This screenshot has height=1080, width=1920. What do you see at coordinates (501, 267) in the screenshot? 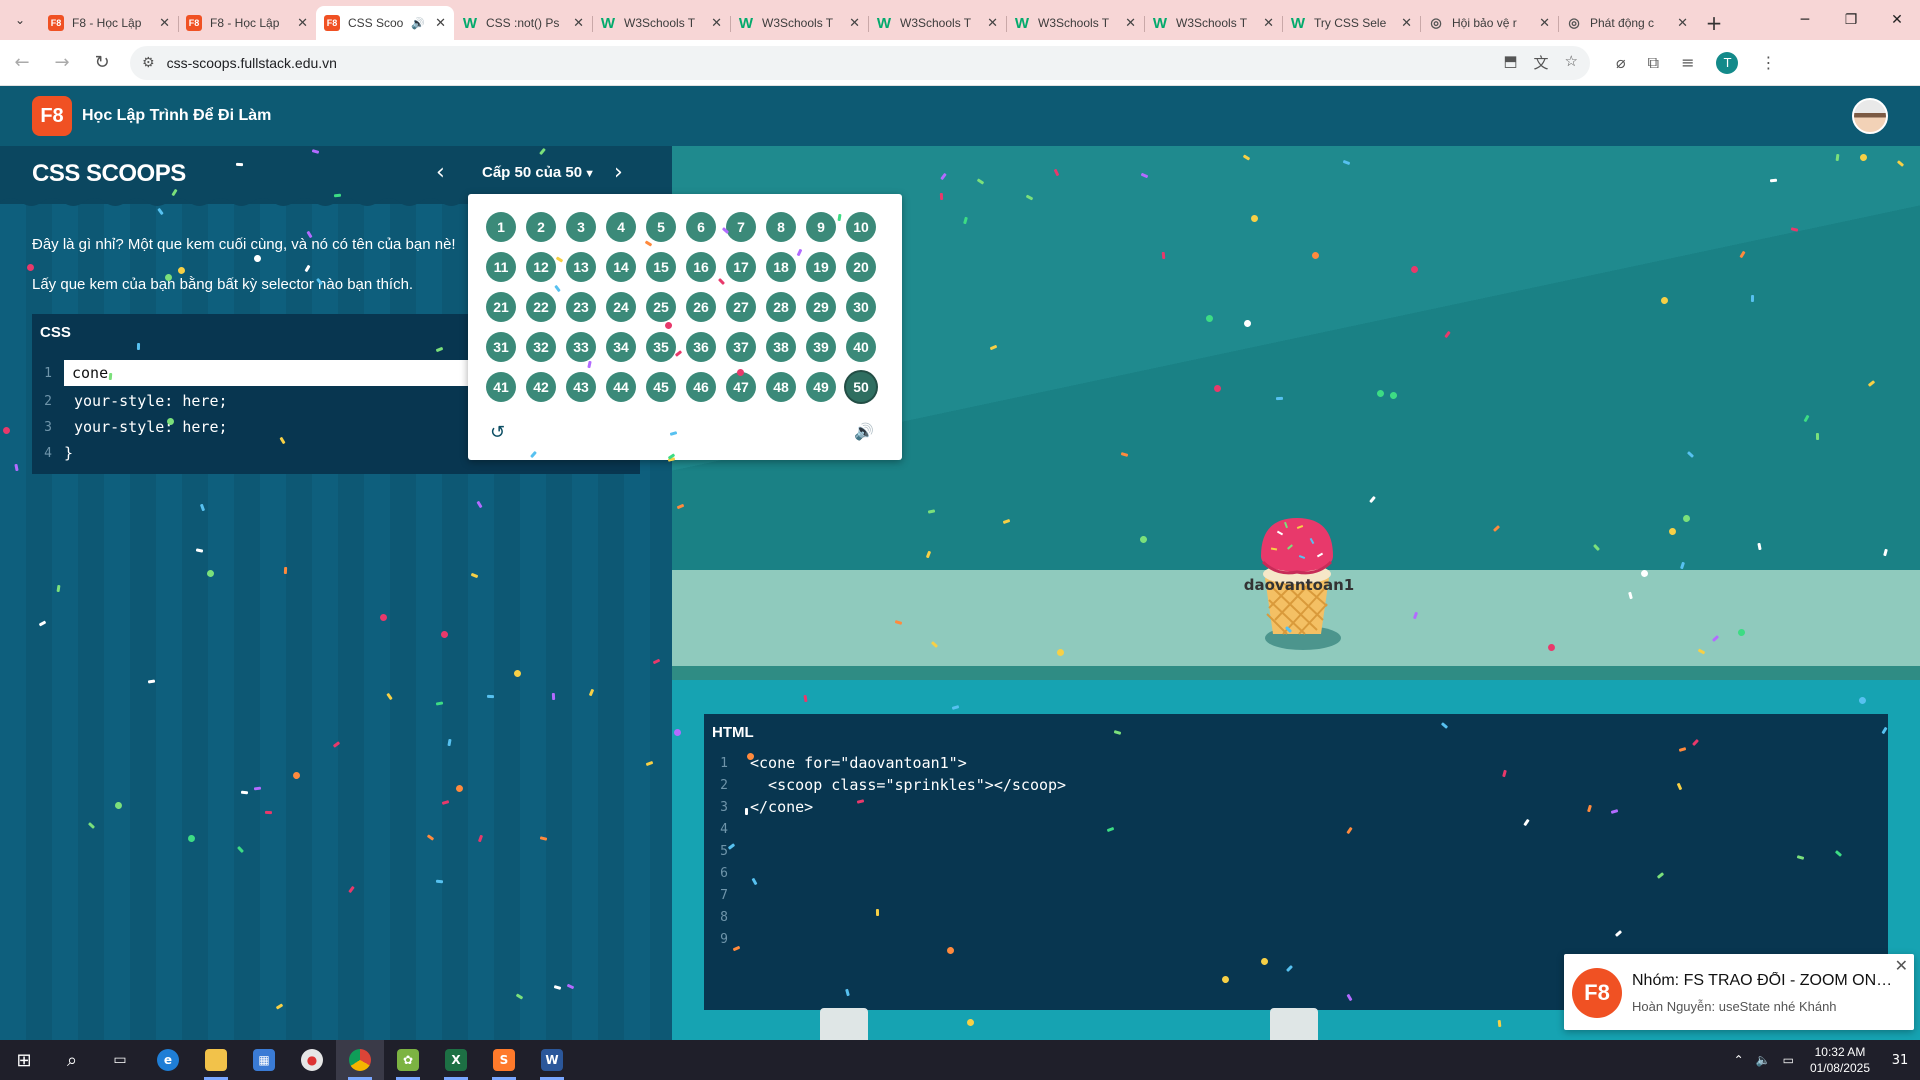
I see `level-button-11: 11` at bounding box center [501, 267].